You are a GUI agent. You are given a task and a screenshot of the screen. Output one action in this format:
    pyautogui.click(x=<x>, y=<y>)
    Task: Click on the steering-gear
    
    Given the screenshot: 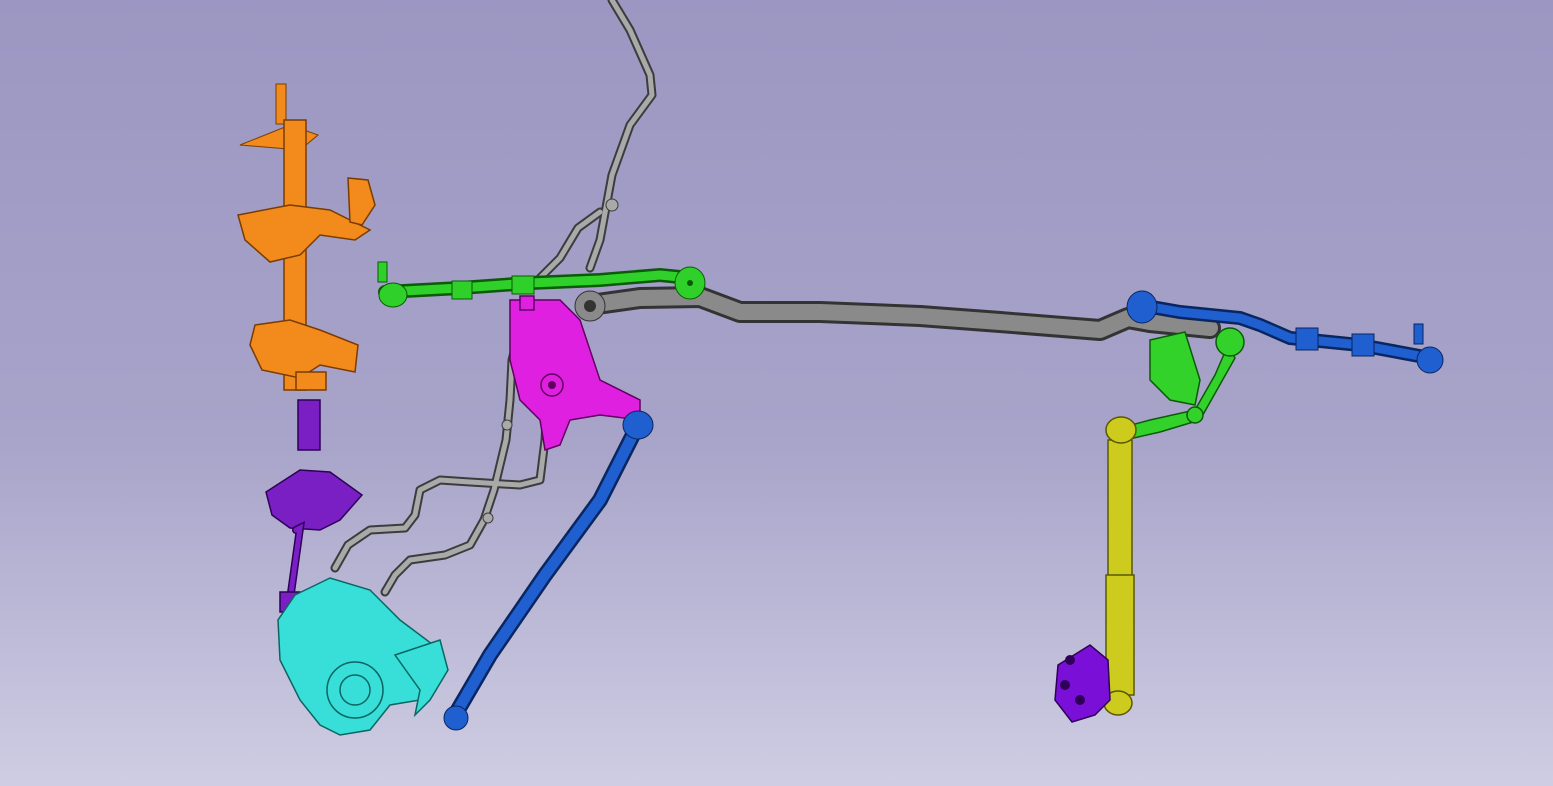 What is the action you would take?
    pyautogui.click(x=363, y=656)
    